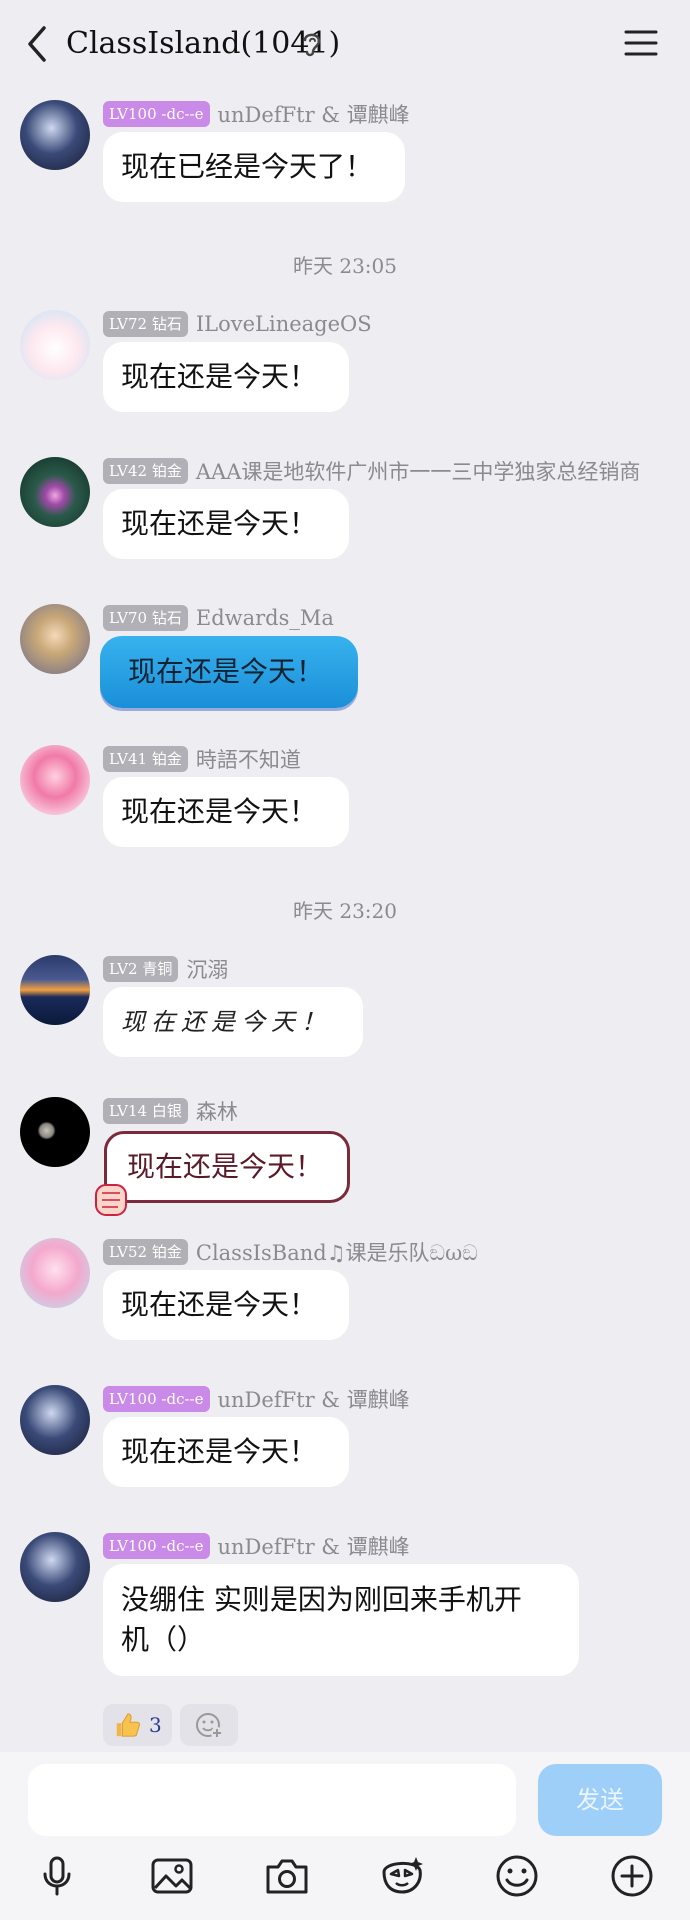 The width and height of the screenshot is (690, 1920). What do you see at coordinates (38, 44) in the screenshot?
I see `back-icon` at bounding box center [38, 44].